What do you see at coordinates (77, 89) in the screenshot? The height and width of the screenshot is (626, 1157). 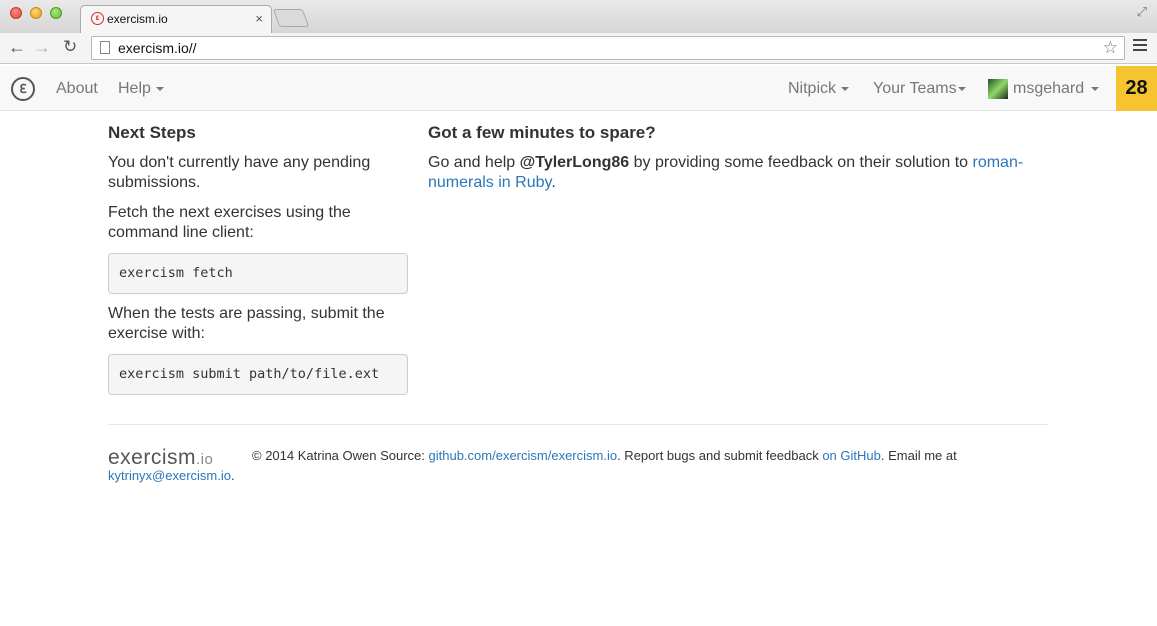 I see `nav-about-link: About` at bounding box center [77, 89].